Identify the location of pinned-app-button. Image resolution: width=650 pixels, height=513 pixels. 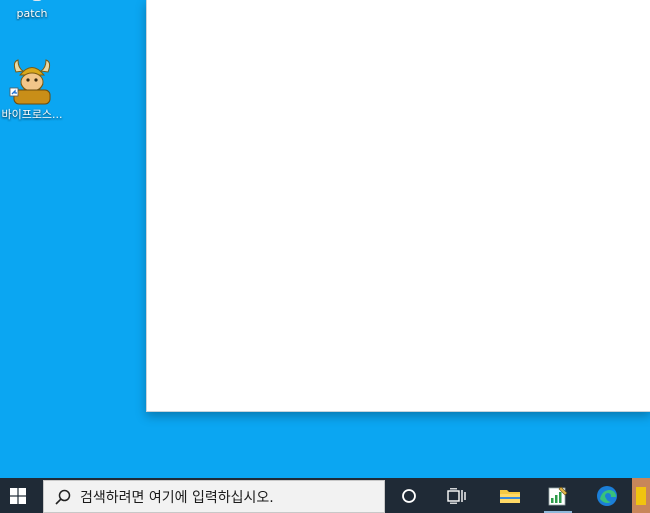
(558, 495).